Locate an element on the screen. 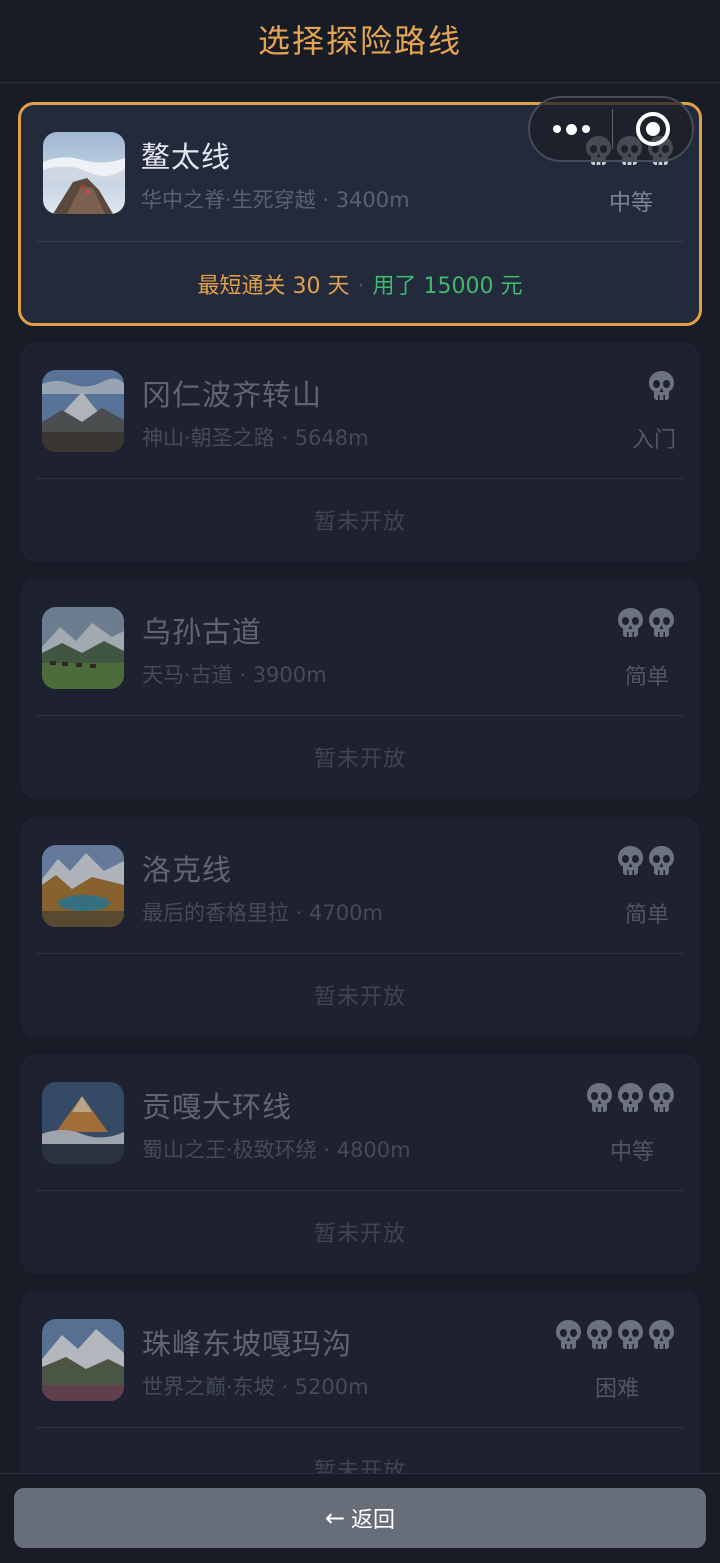 The image size is (720, 1563). route-record: 最短通关 30 天 · 用了 15000 元 is located at coordinates (360, 284).